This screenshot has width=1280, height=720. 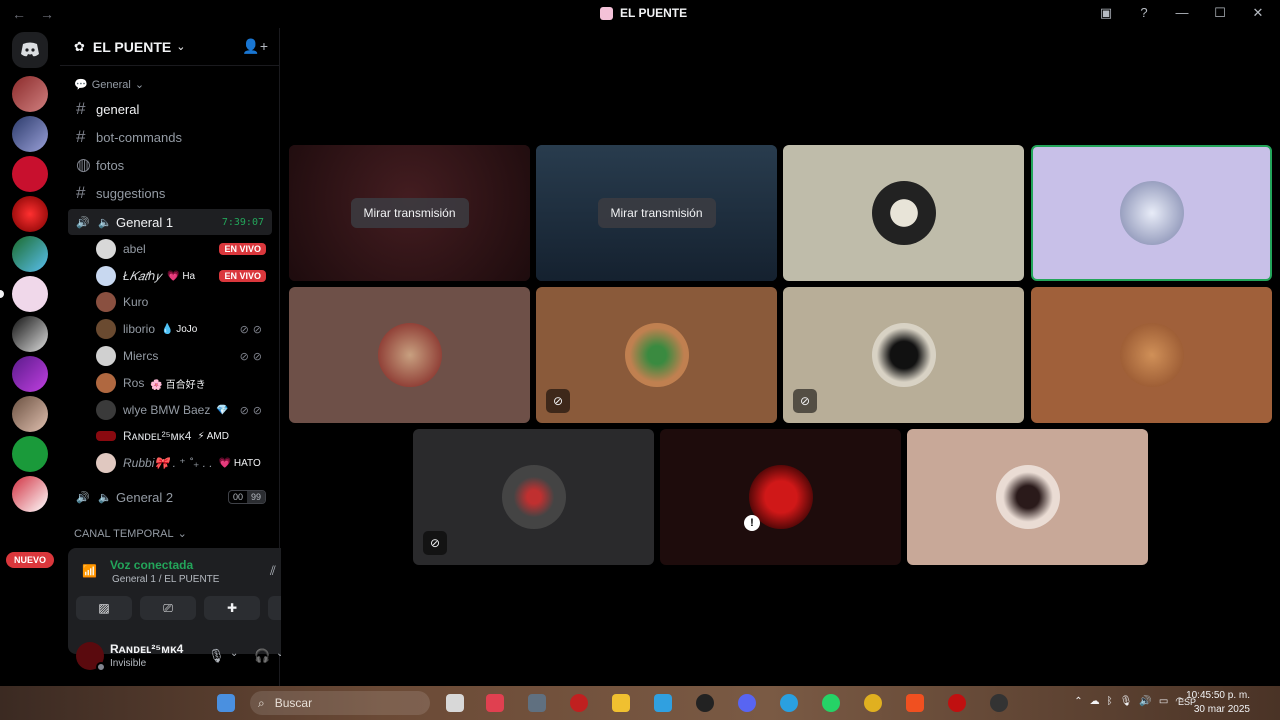 What do you see at coordinates (915, 703) in the screenshot?
I see `brave-icon` at bounding box center [915, 703].